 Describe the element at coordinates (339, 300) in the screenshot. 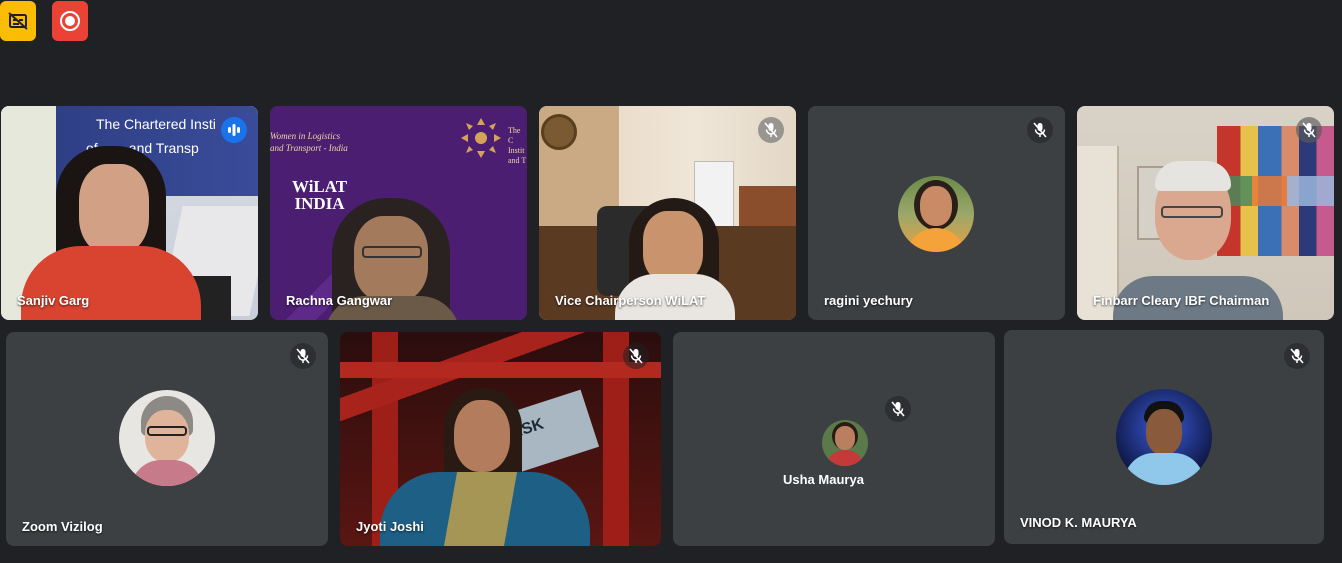

I see `participant-name: Rachna Gangwar` at that location.